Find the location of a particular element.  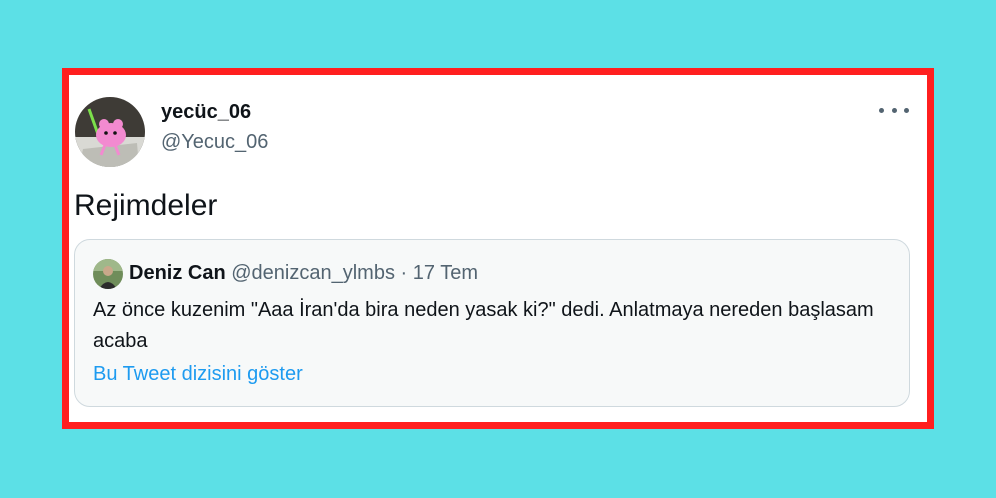

quoted-date: 17 Tem is located at coordinates (445, 273).